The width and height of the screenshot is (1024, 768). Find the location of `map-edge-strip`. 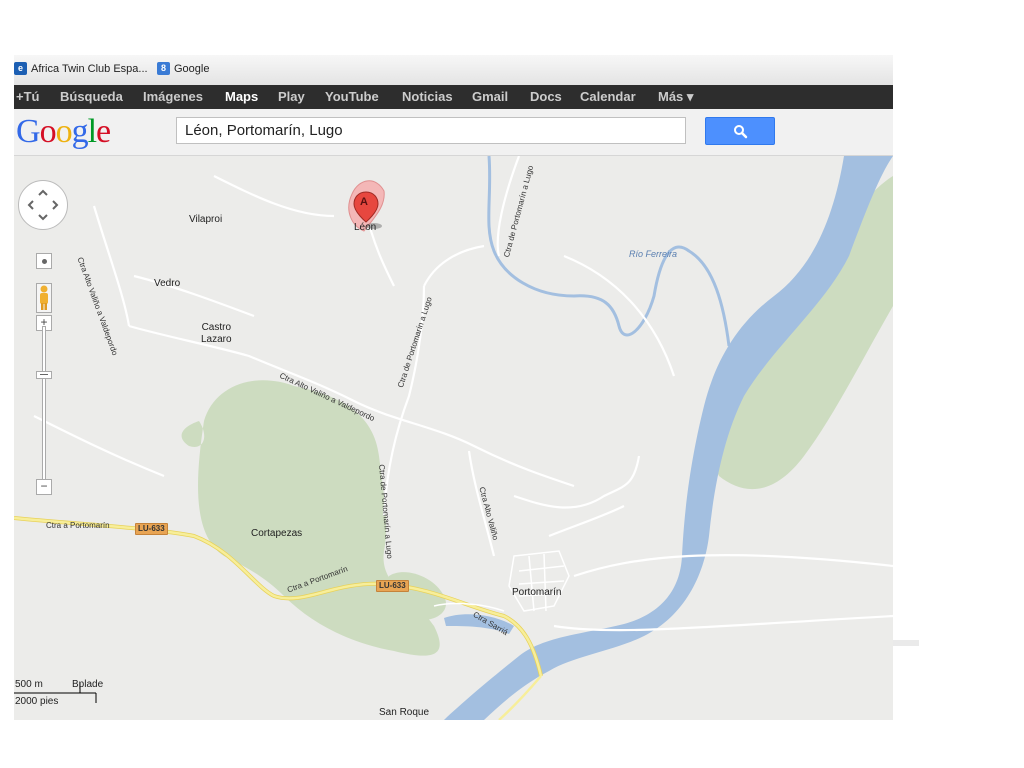

map-edge-strip is located at coordinates (906, 643).